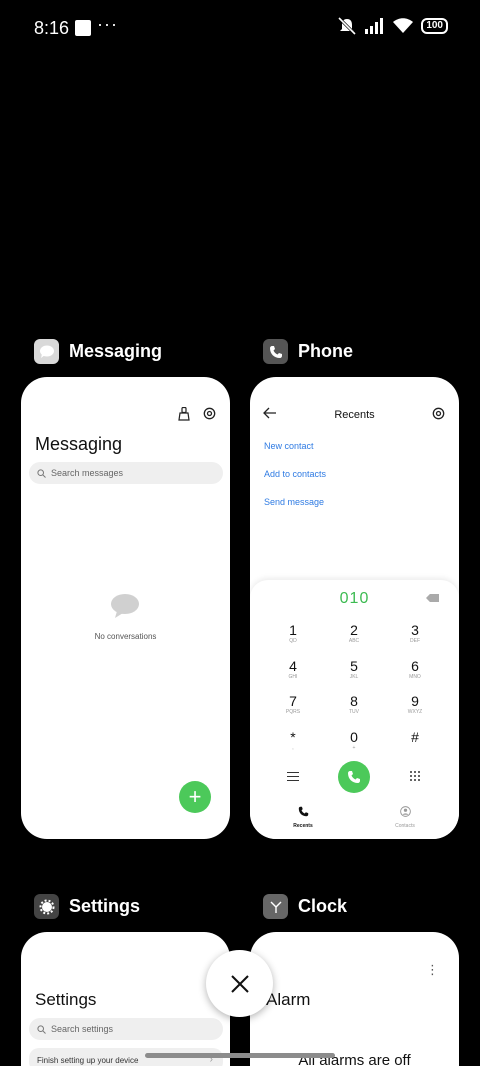  I want to click on clear-all-button, so click(239, 983).